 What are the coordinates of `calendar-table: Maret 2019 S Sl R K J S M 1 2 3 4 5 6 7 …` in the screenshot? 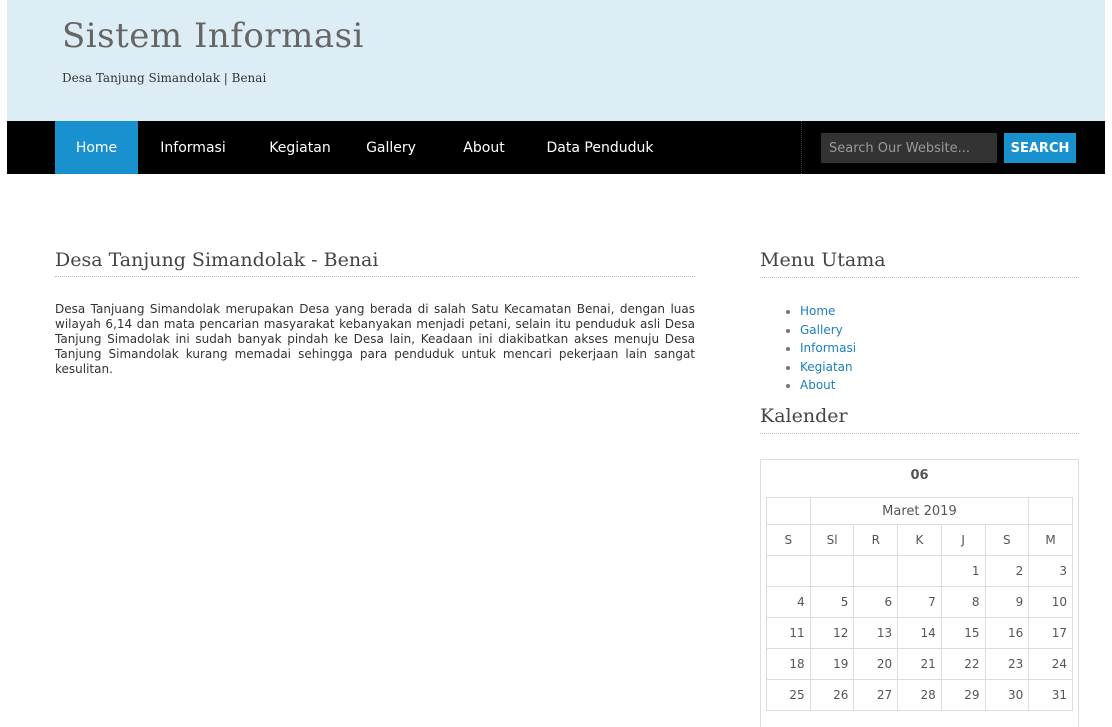 It's located at (919, 604).